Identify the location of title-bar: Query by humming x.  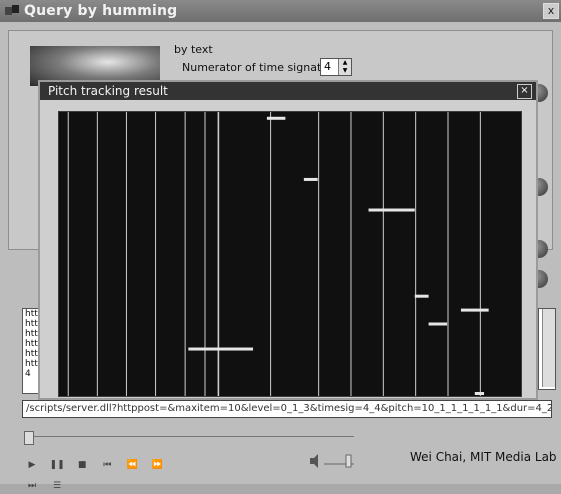
(280, 11).